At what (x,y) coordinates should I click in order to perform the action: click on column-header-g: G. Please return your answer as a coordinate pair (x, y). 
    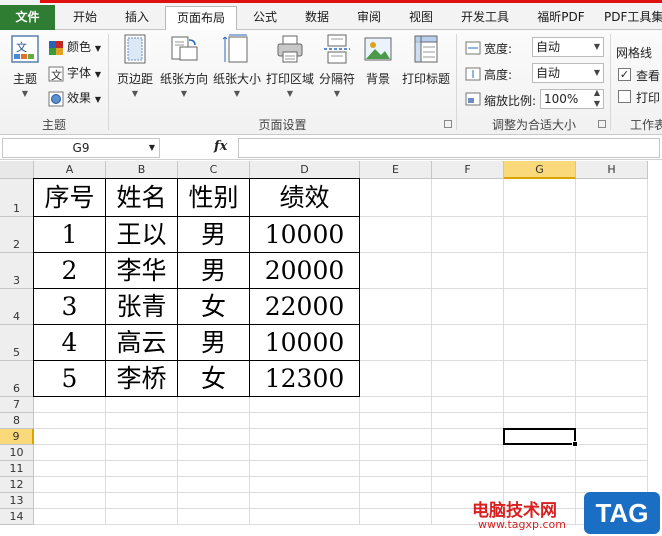
    Looking at the image, I should click on (540, 170).